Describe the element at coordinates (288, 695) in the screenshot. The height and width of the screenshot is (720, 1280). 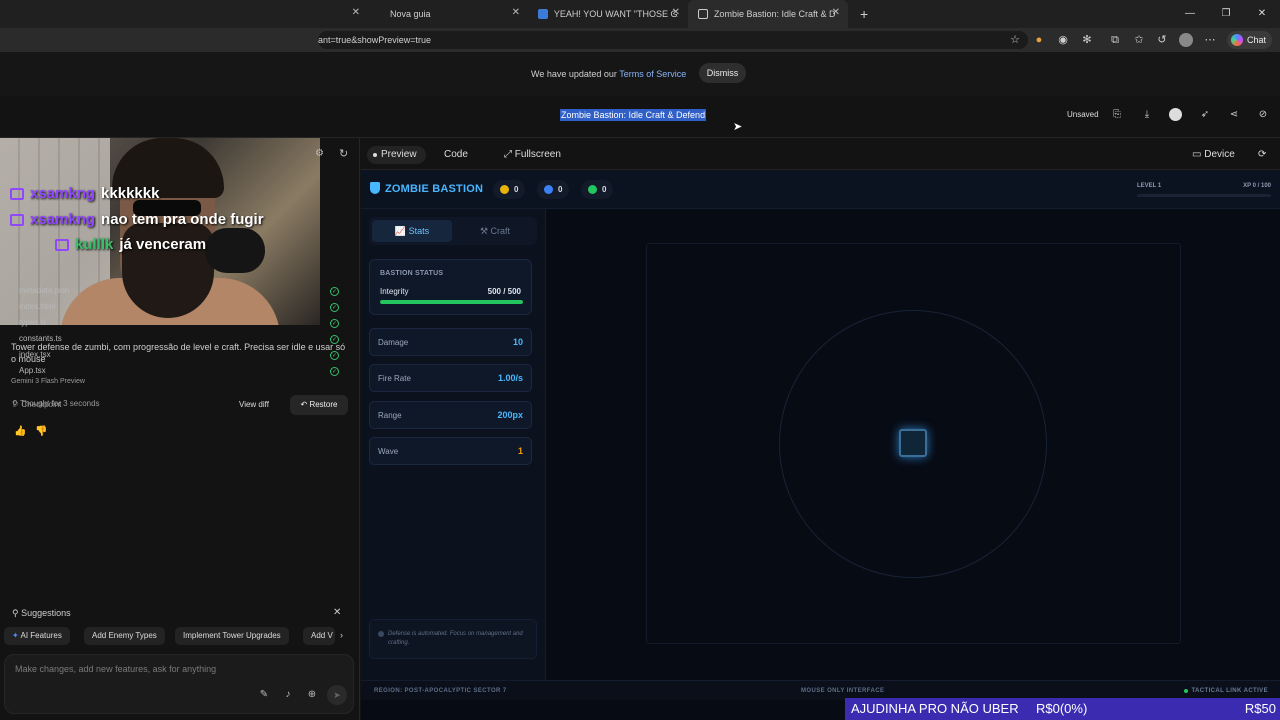
I see `microphone-icon: ♪` at that location.